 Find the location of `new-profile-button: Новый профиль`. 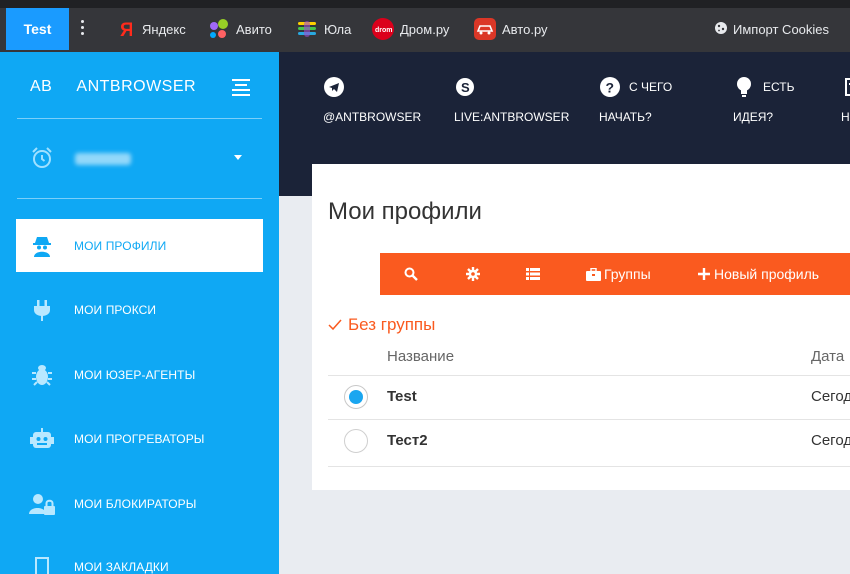

new-profile-button: Новый профиль is located at coordinates (758, 274).